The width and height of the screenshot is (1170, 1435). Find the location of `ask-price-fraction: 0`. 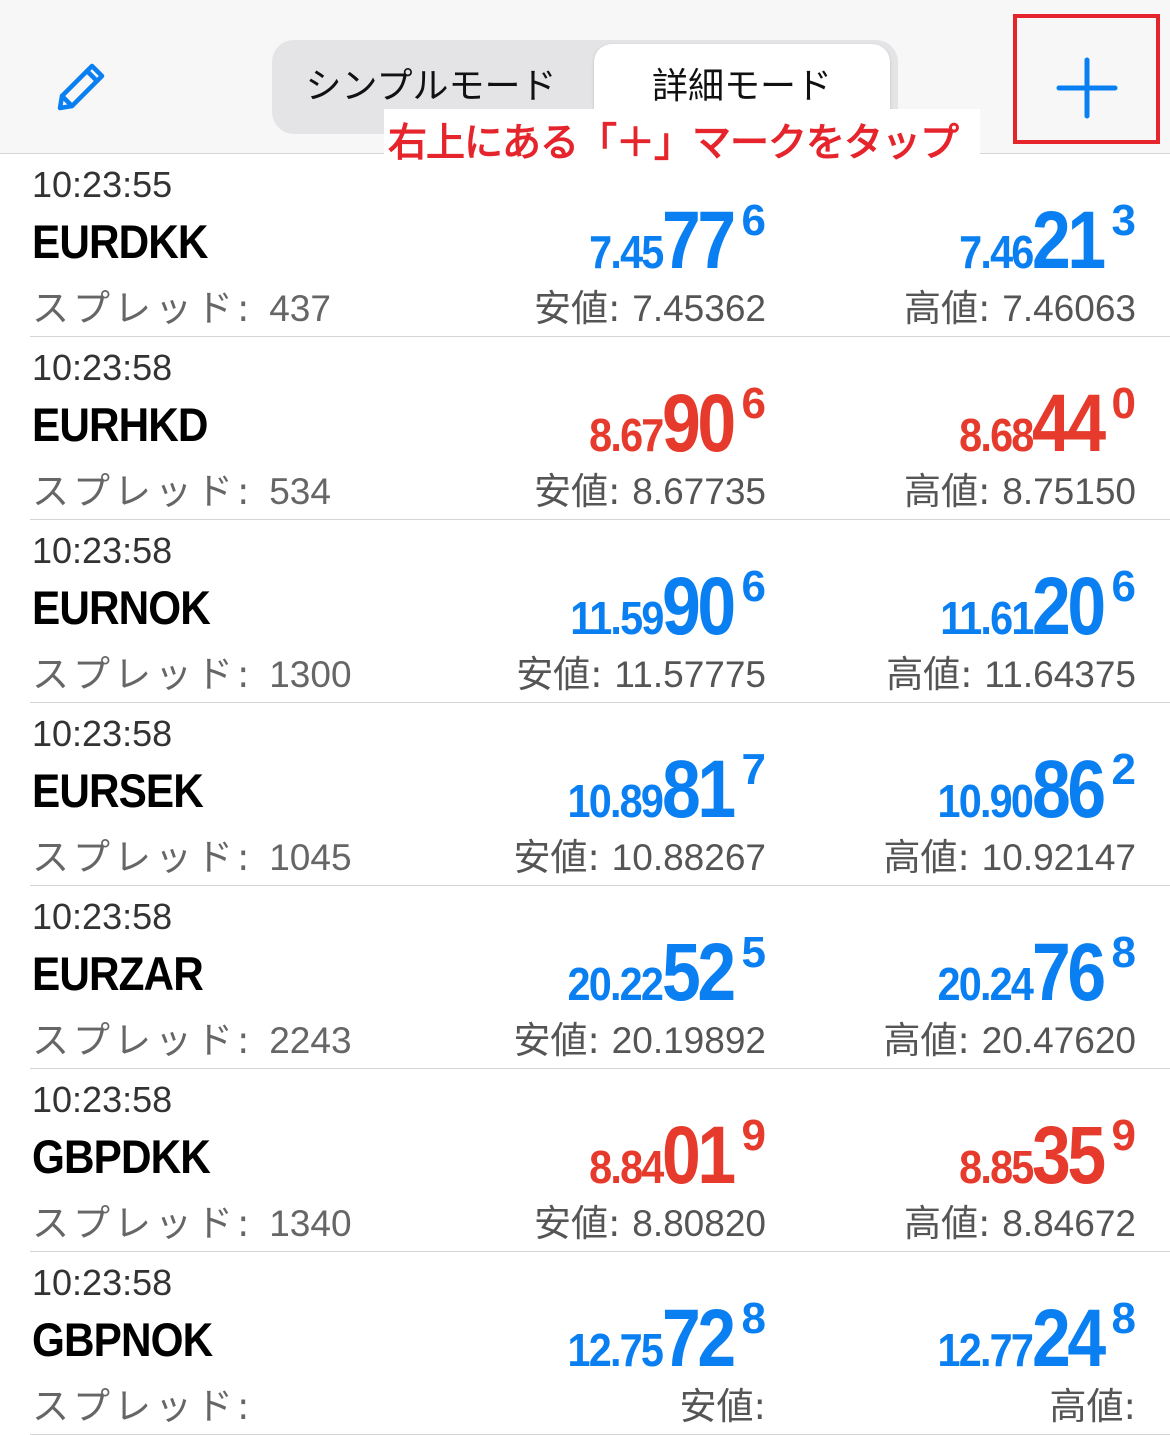

ask-price-fraction: 0 is located at coordinates (1123, 403).